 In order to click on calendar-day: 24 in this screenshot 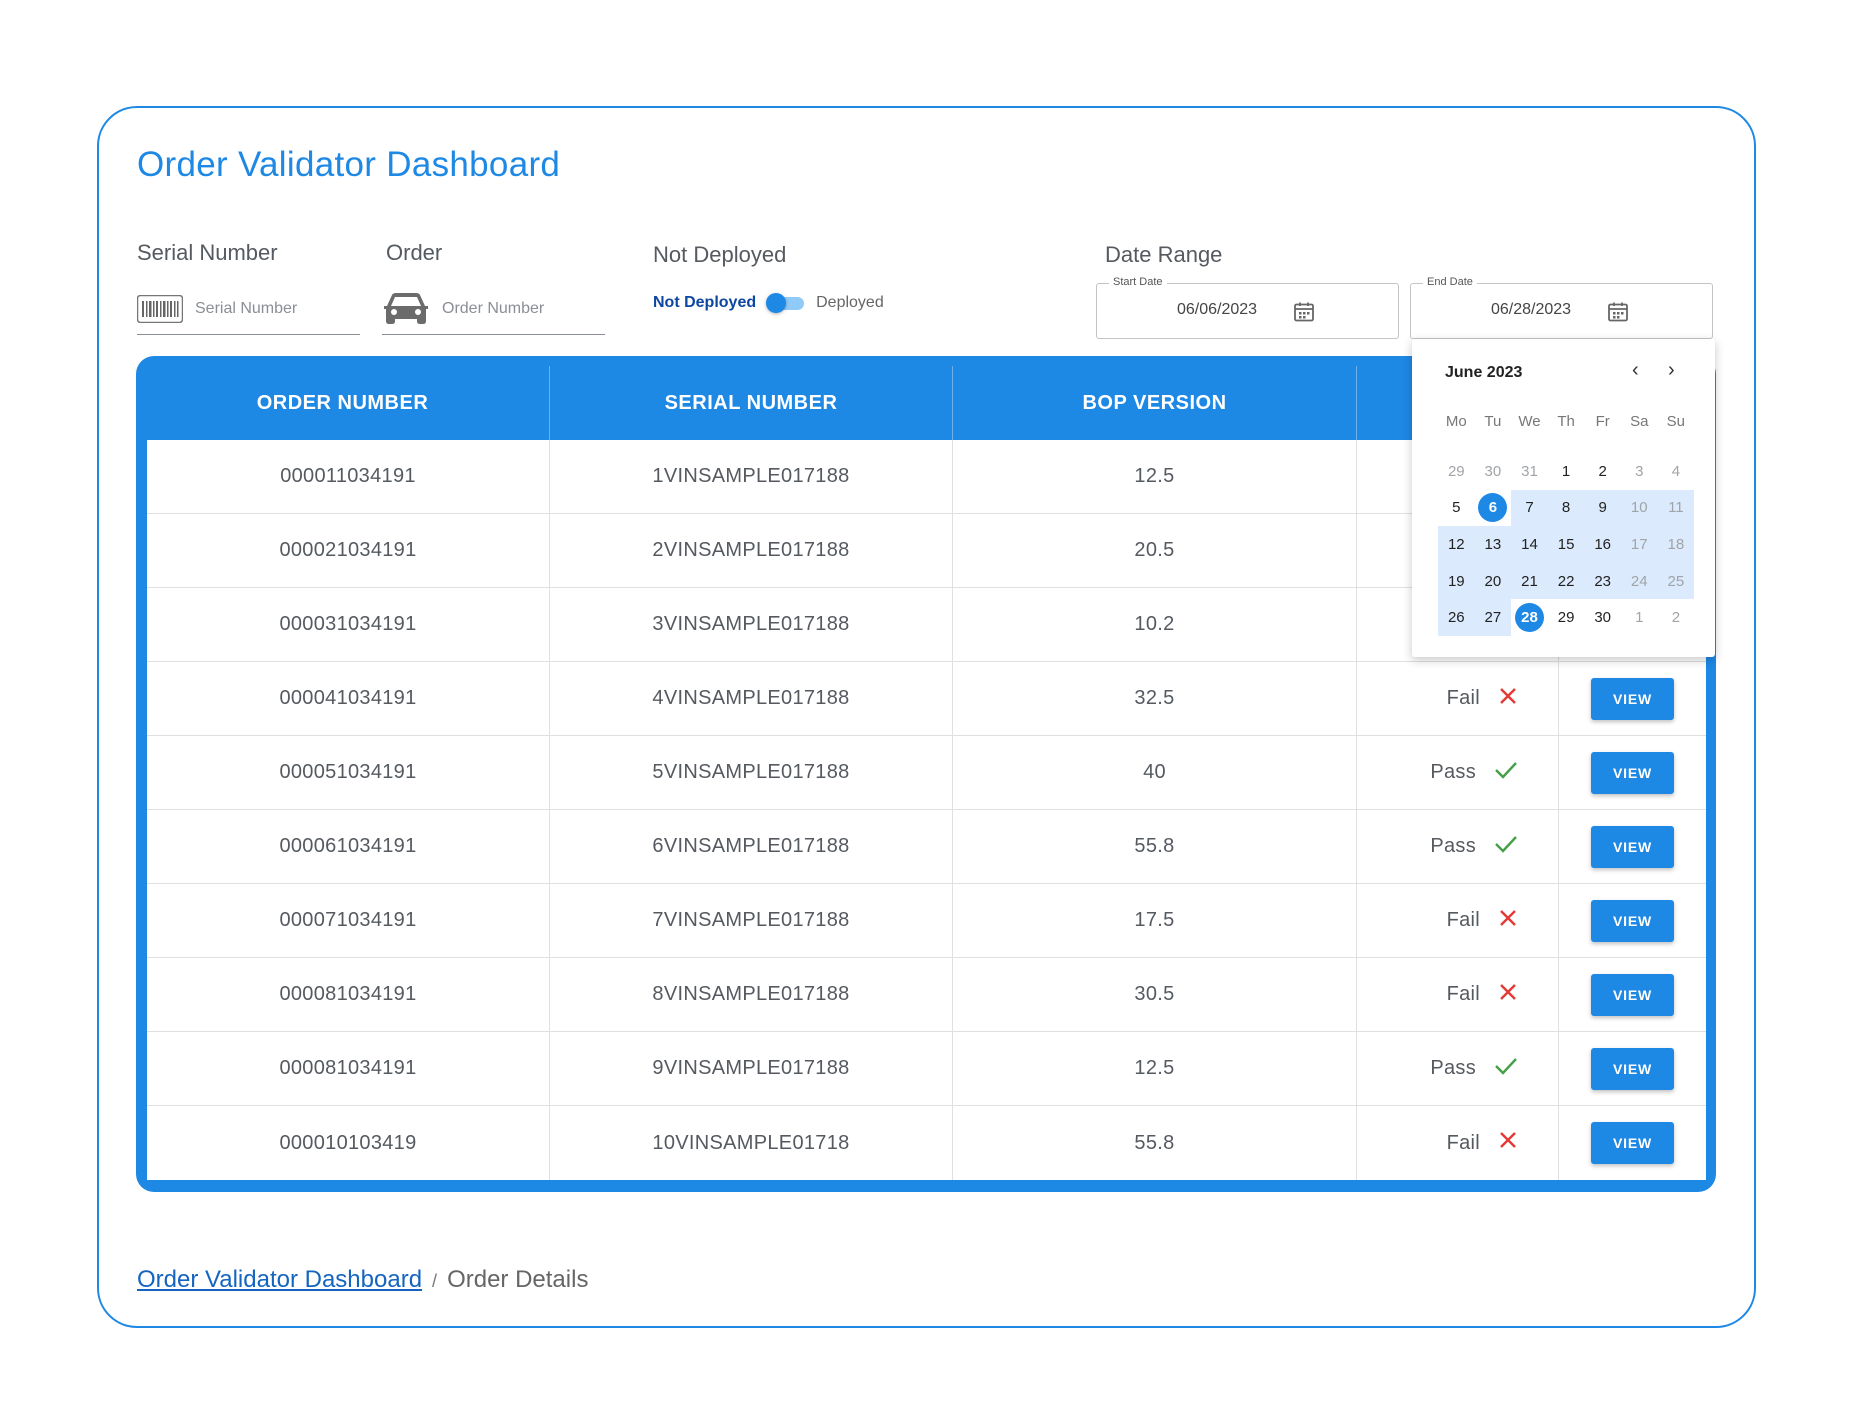, I will do `click(1639, 581)`.